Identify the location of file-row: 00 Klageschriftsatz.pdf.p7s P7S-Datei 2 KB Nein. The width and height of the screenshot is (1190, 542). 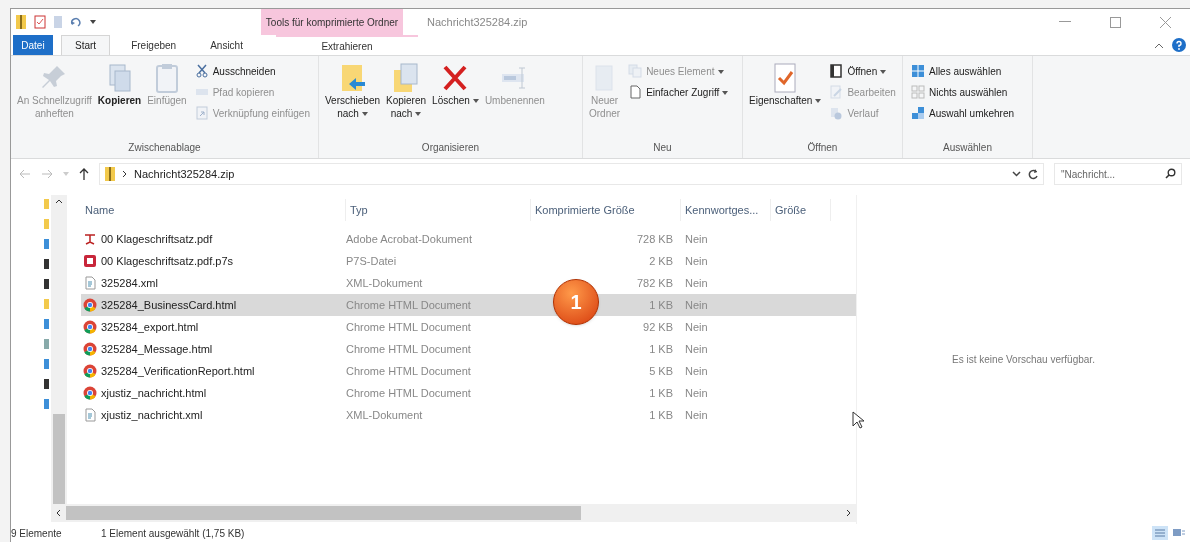
(468, 261).